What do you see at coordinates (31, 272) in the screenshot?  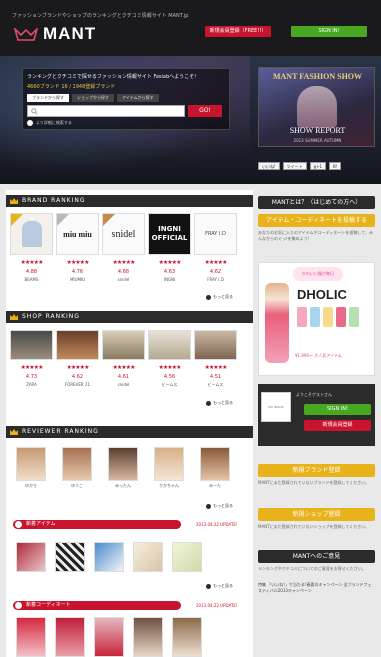 I see `rating-value: 4.88` at bounding box center [31, 272].